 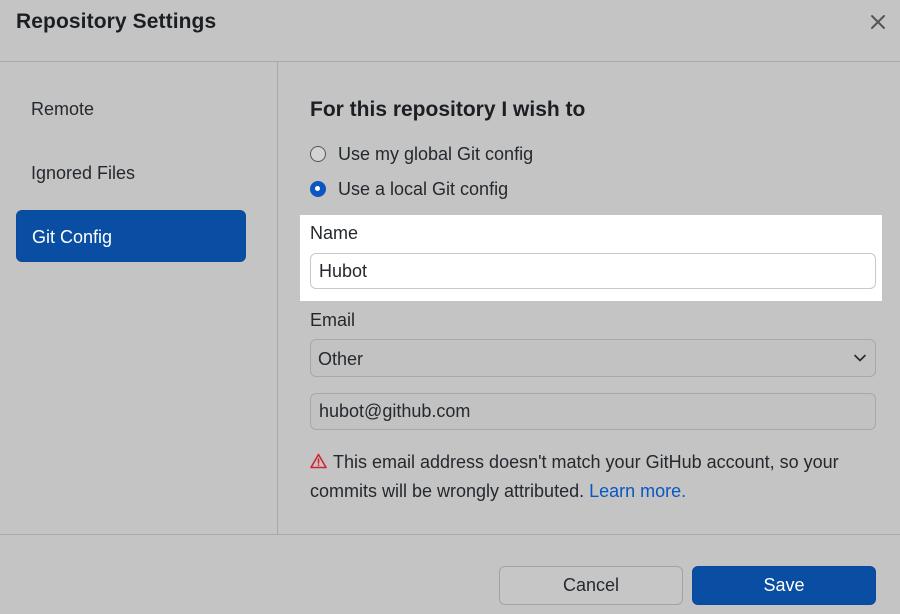 What do you see at coordinates (131, 109) in the screenshot?
I see `sidebar-item-remote: Remote` at bounding box center [131, 109].